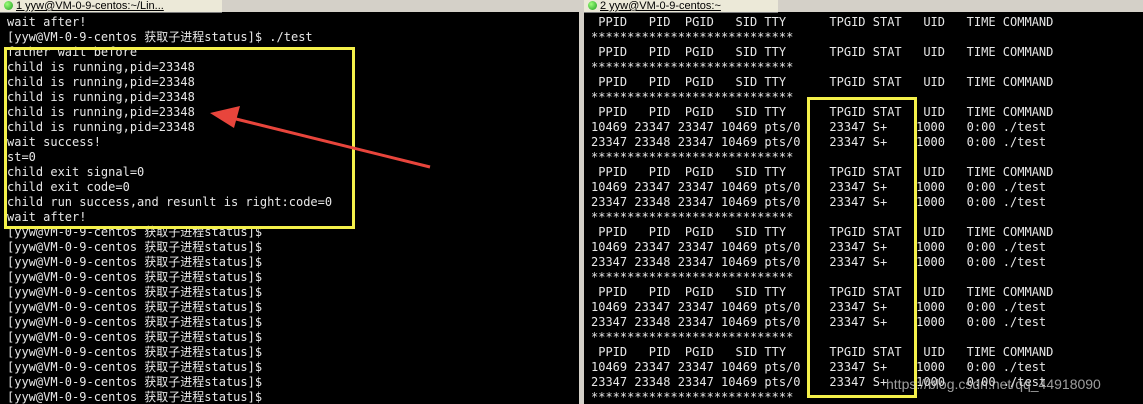 This screenshot has width=1143, height=404. What do you see at coordinates (660, 6) in the screenshot?
I see `right-session-tab-title: 2 yyw@VM-0-9-centos:~` at bounding box center [660, 6].